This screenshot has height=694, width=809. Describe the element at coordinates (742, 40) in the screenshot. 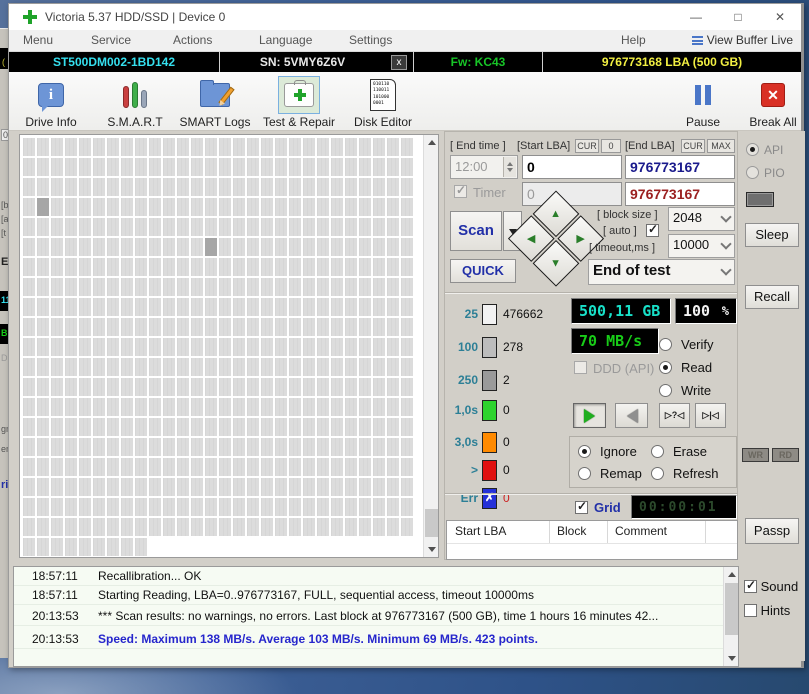

I see `view-buffer-live: View Buffer Live` at that location.